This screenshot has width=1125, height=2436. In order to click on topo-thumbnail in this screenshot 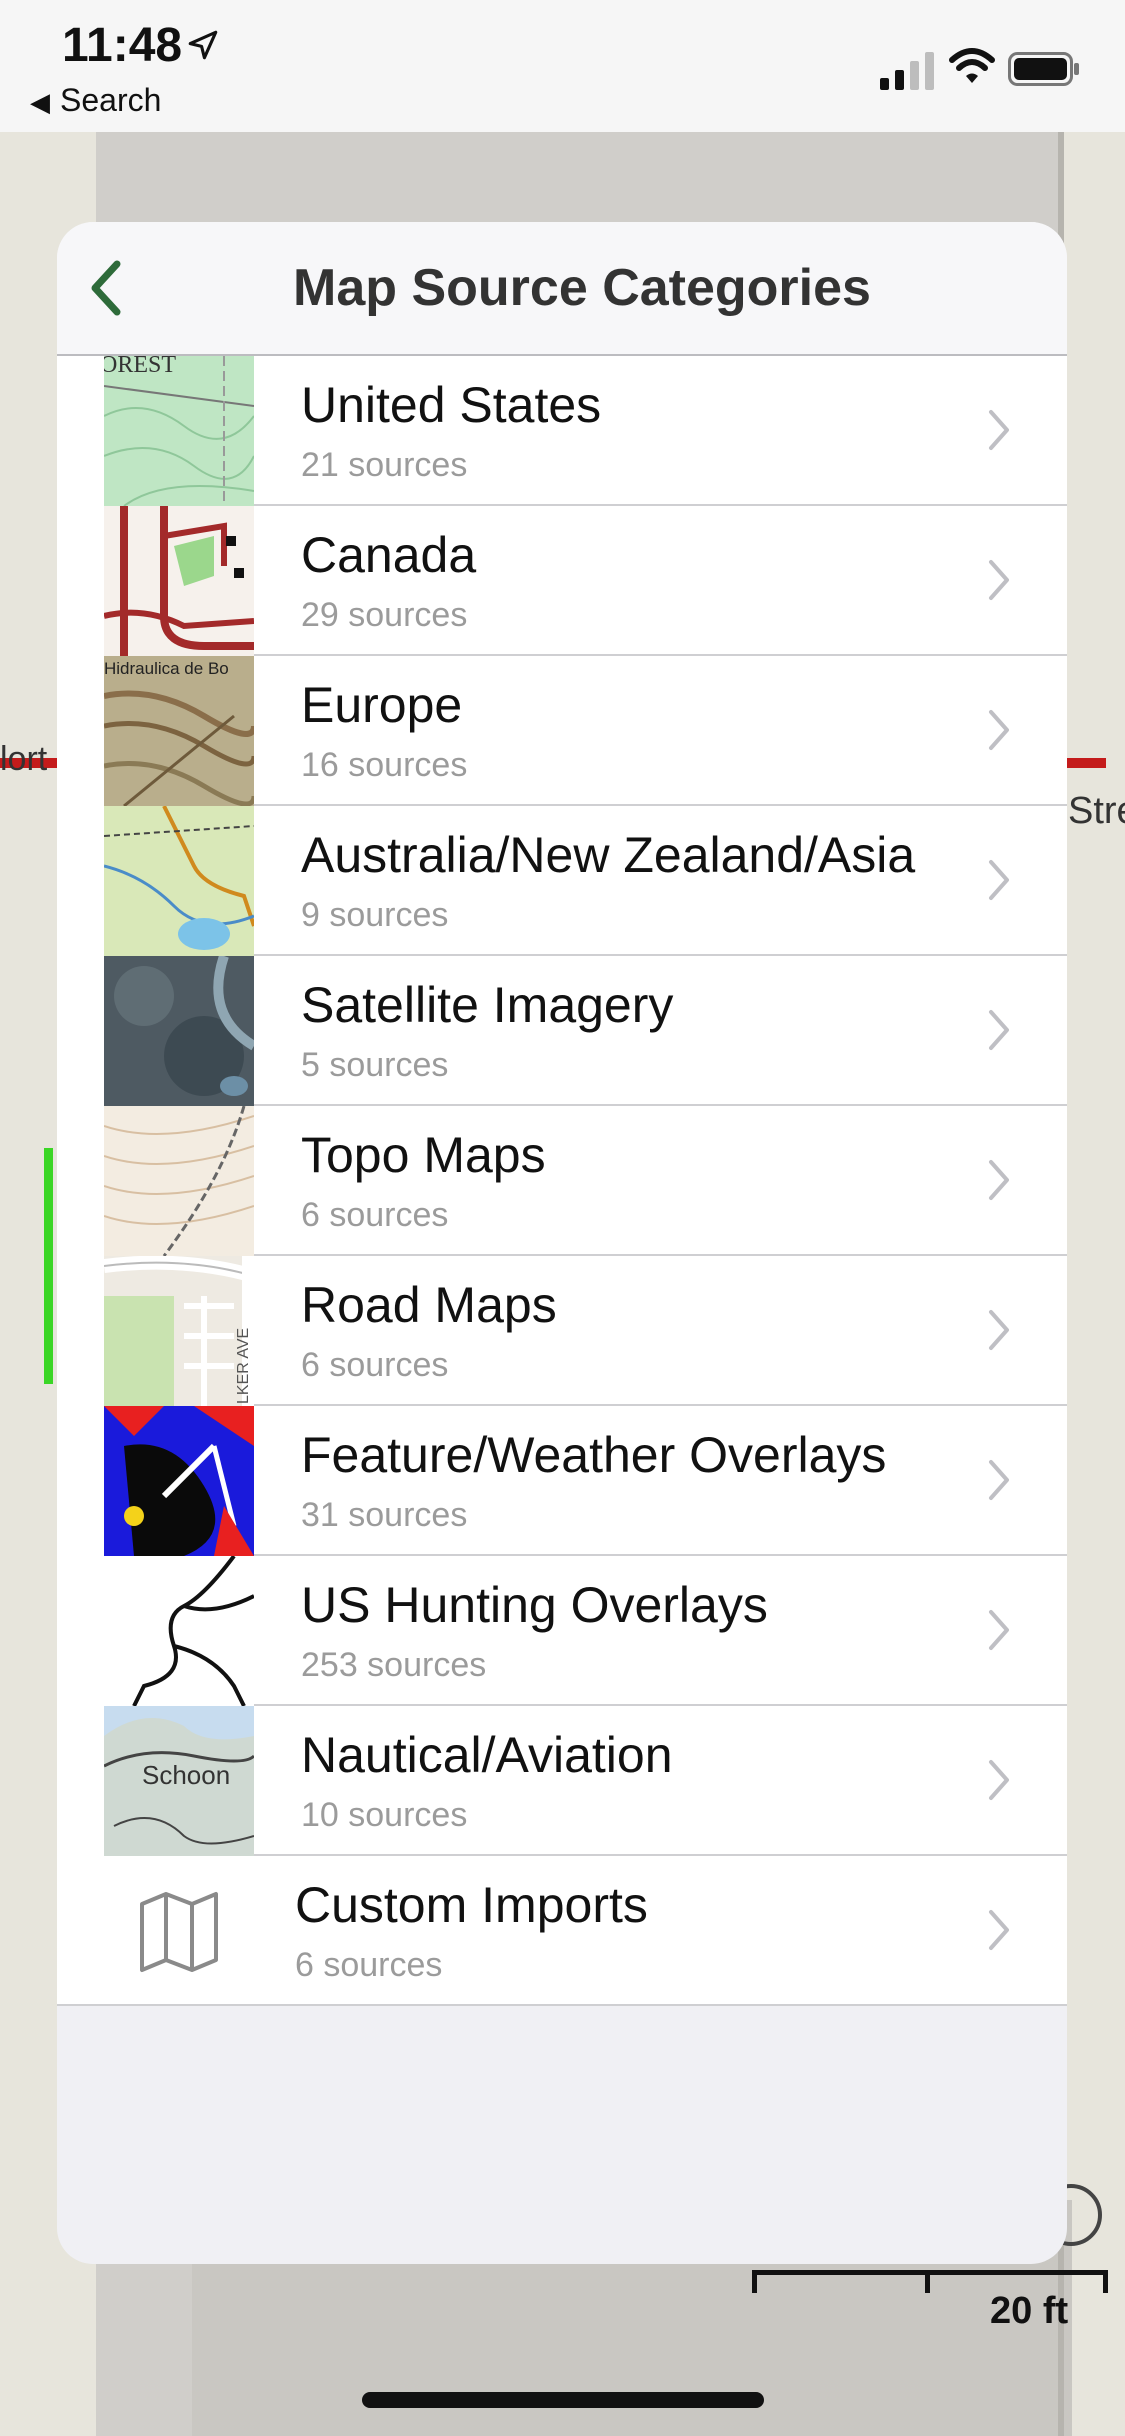, I will do `click(179, 1181)`.